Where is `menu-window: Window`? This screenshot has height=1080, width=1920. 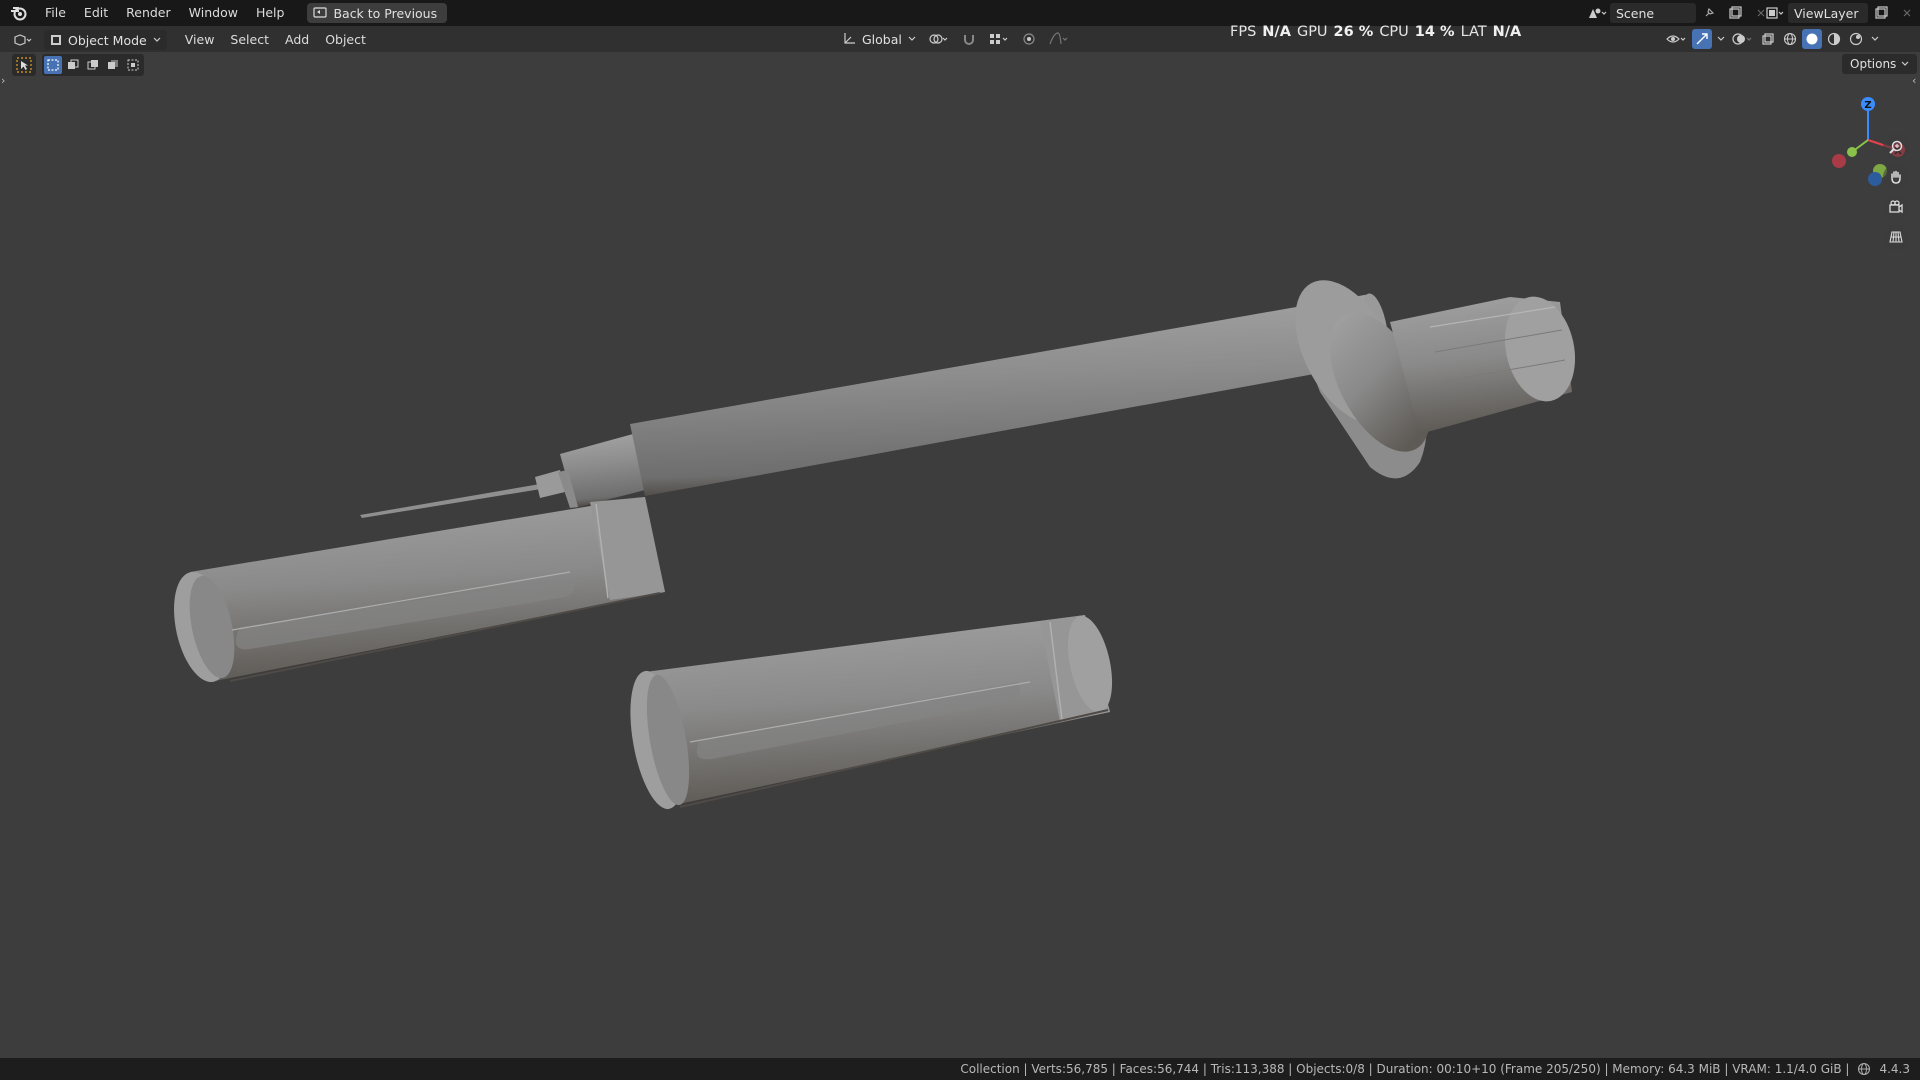 menu-window: Window is located at coordinates (213, 13).